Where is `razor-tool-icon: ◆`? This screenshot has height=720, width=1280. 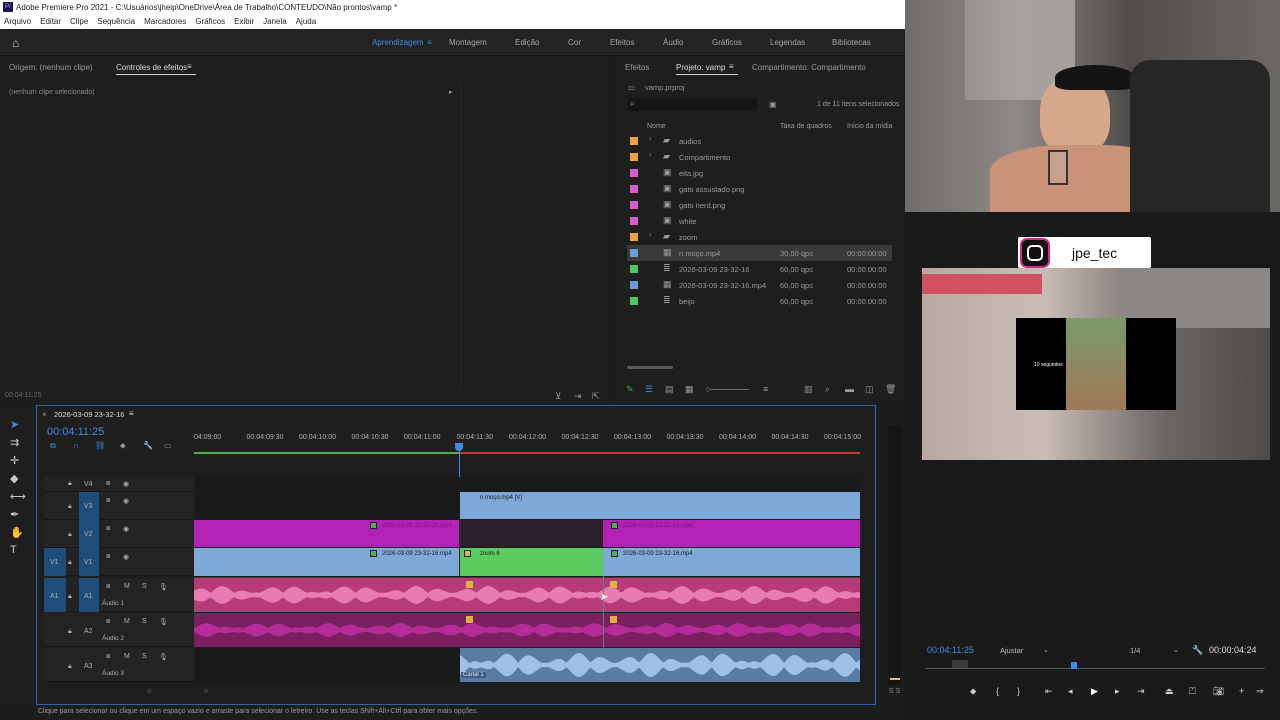 razor-tool-icon: ◆ is located at coordinates (14, 478).